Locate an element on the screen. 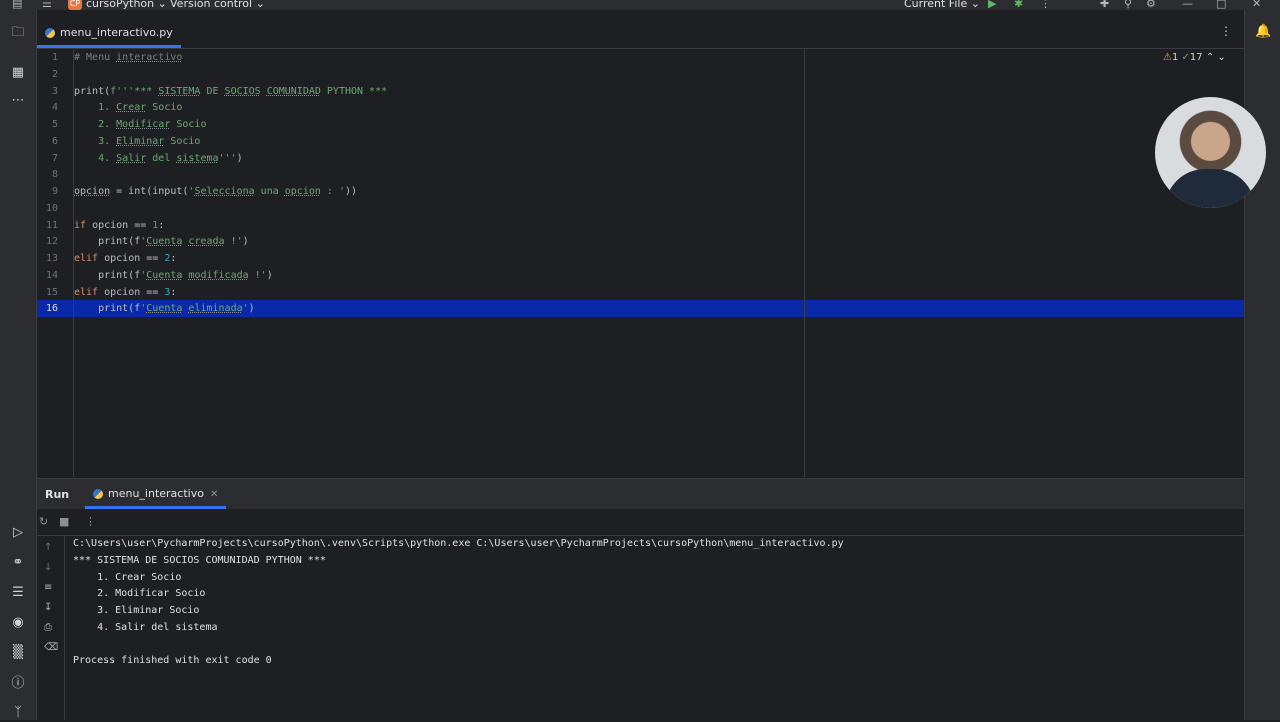 This screenshot has height=722, width=1280. code-token: COMUNIDAD is located at coordinates (293, 91).